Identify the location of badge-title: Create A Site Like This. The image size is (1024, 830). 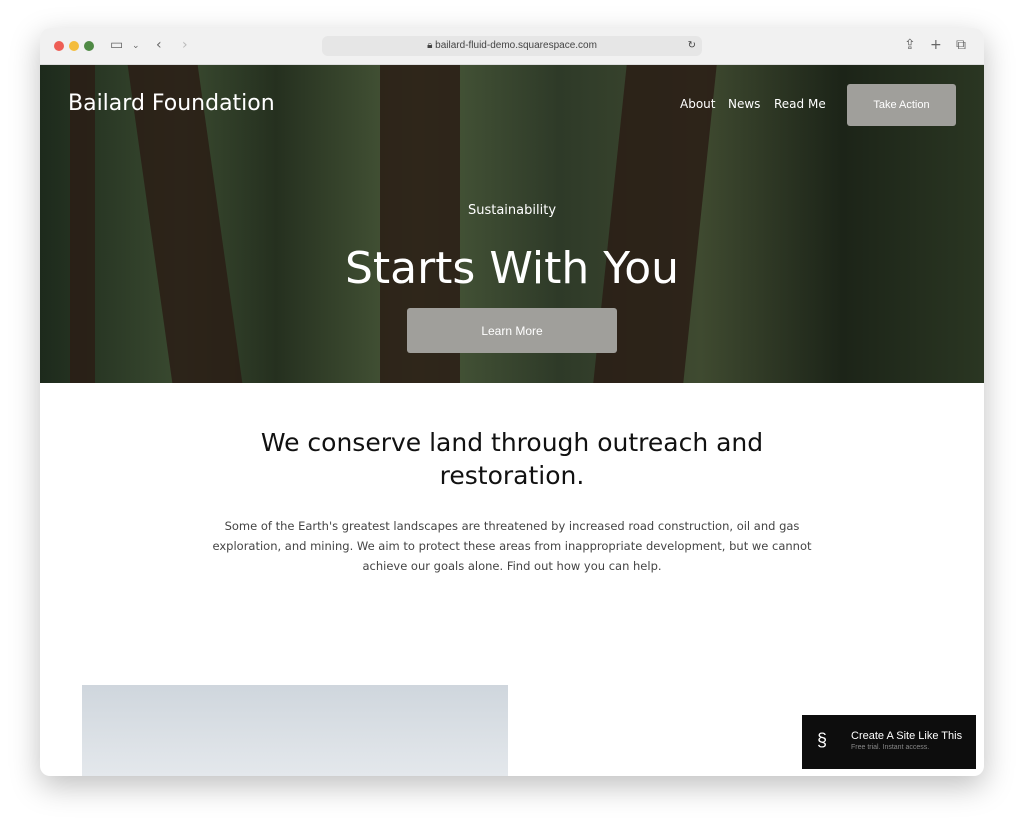
(907, 736).